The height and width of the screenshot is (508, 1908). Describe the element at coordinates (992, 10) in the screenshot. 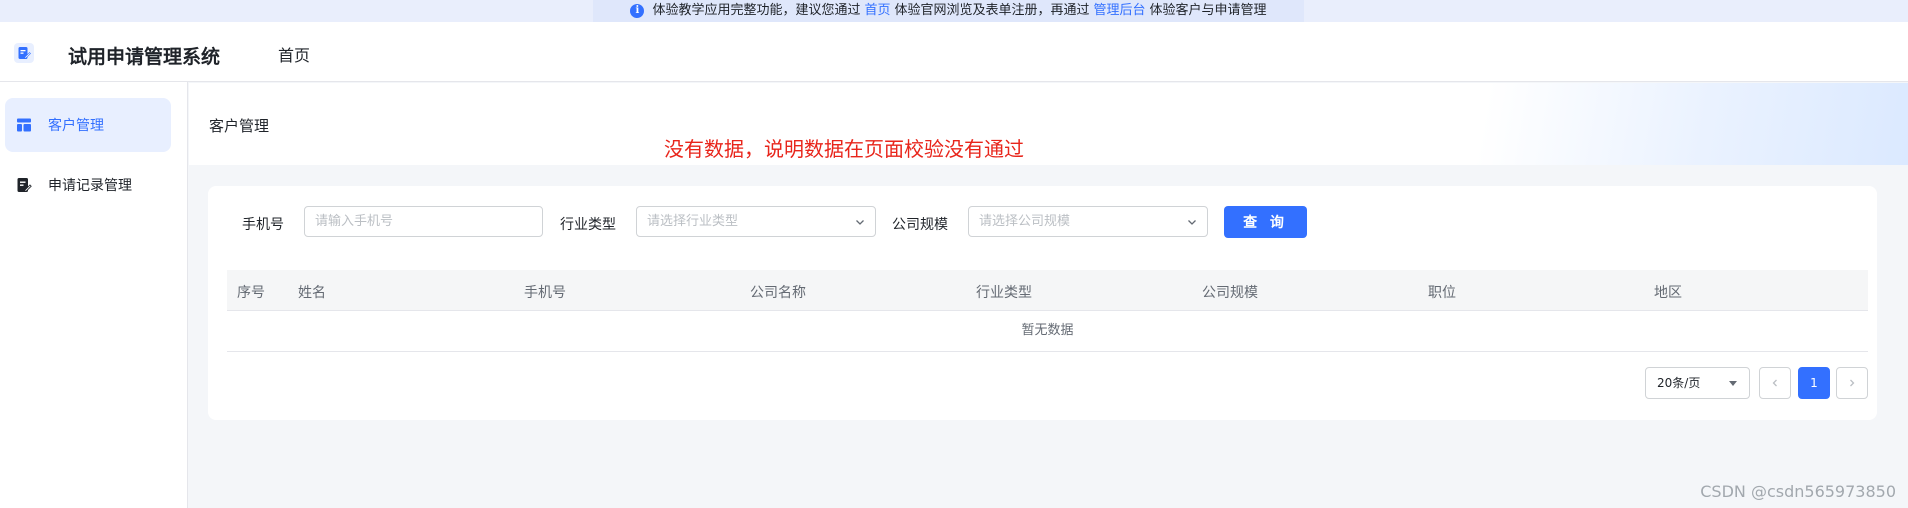

I see `notice-text-middle: 体验官网浏览及表单注册，再通过` at that location.